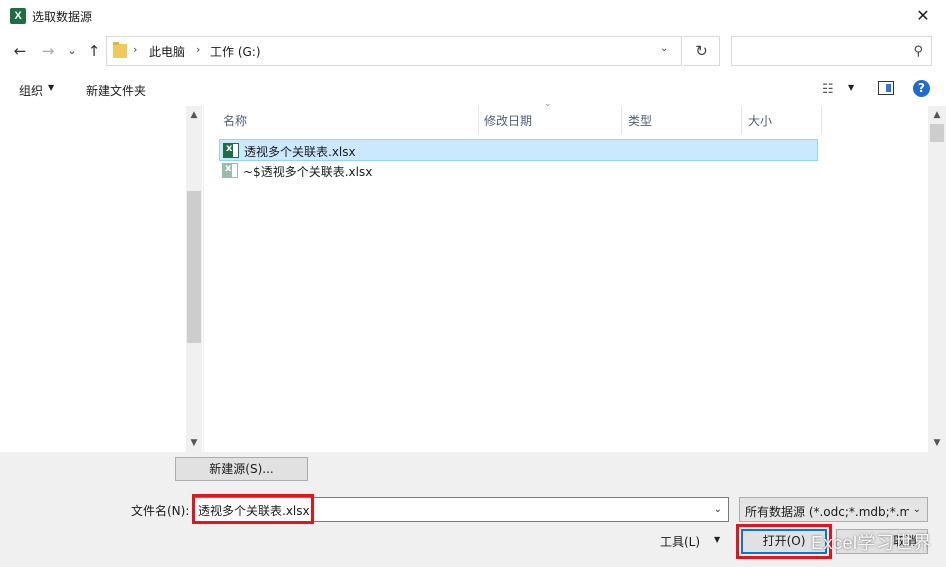 The height and width of the screenshot is (567, 946). Describe the element at coordinates (72, 51) in the screenshot. I see `recent-locations-icon: ⌄` at that location.